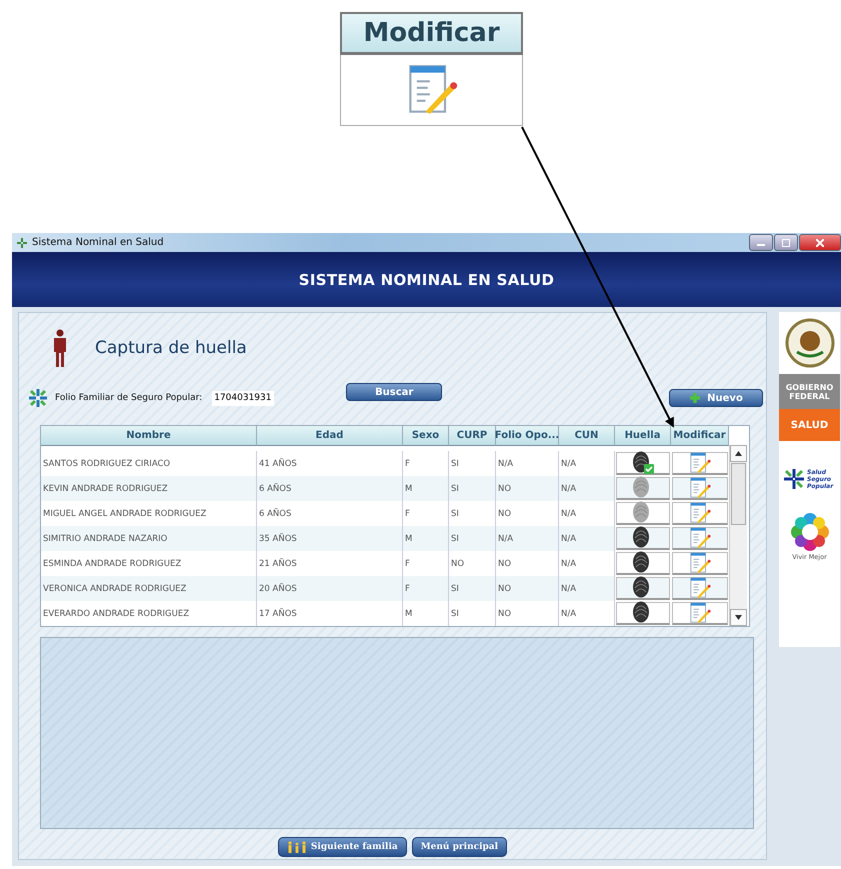  I want to click on folio-field: 1704031931, so click(243, 398).